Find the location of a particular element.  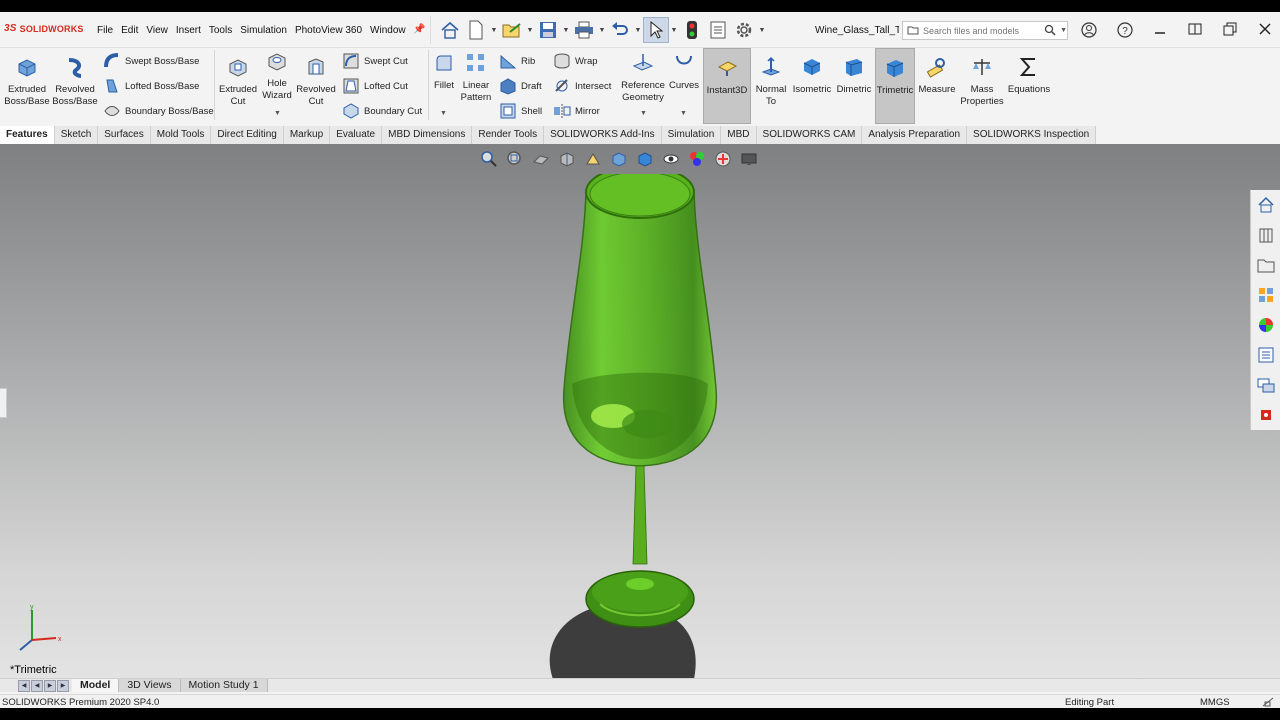

isometric-button: Isometric is located at coordinates (812, 76).